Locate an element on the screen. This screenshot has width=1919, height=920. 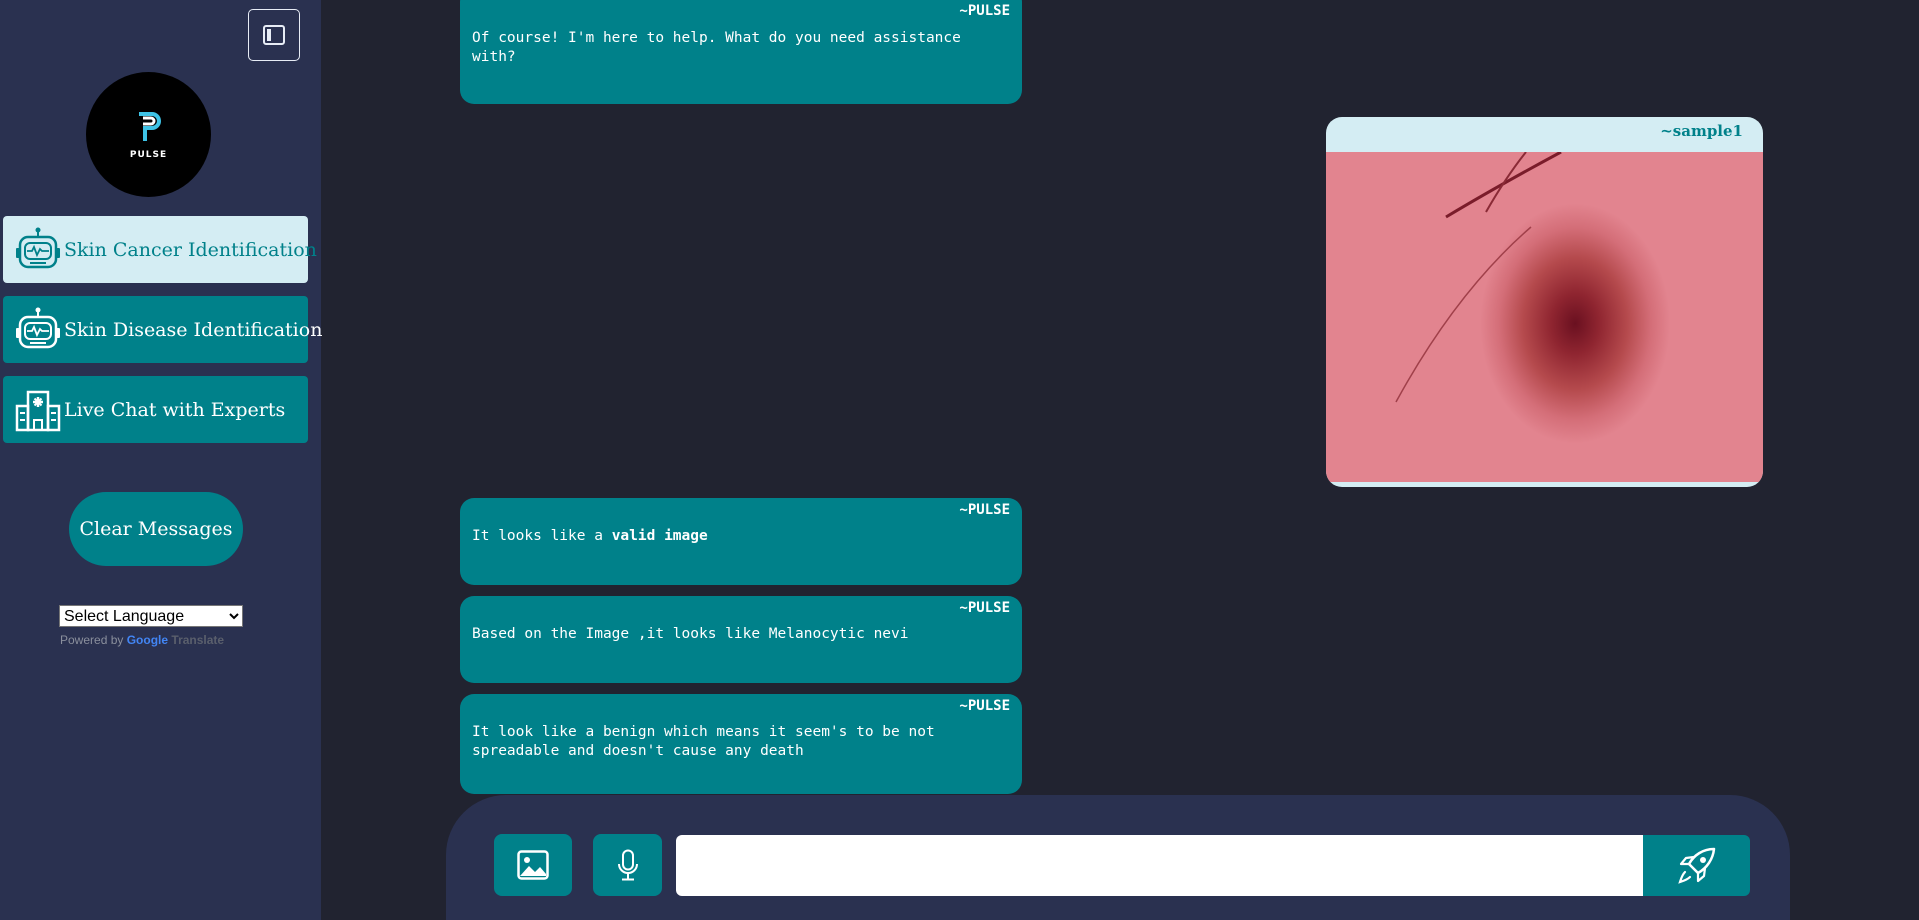
microphone-icon is located at coordinates (627, 865).